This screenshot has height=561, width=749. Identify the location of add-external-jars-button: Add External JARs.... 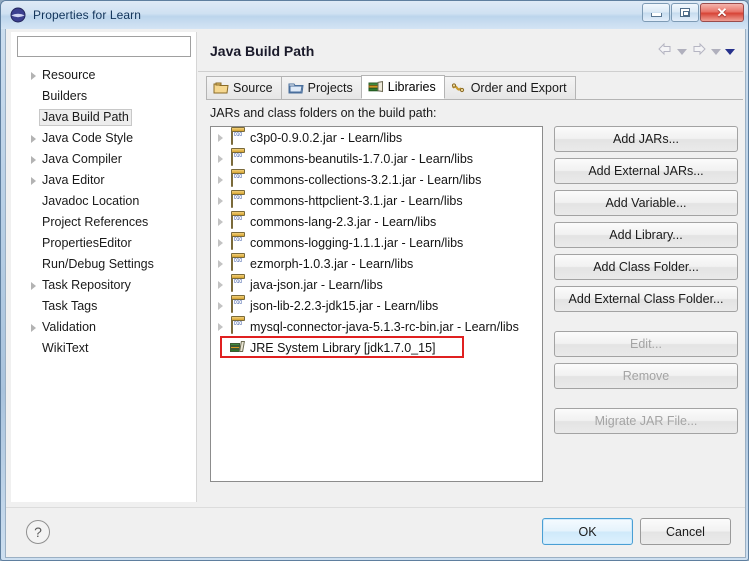
(646, 171).